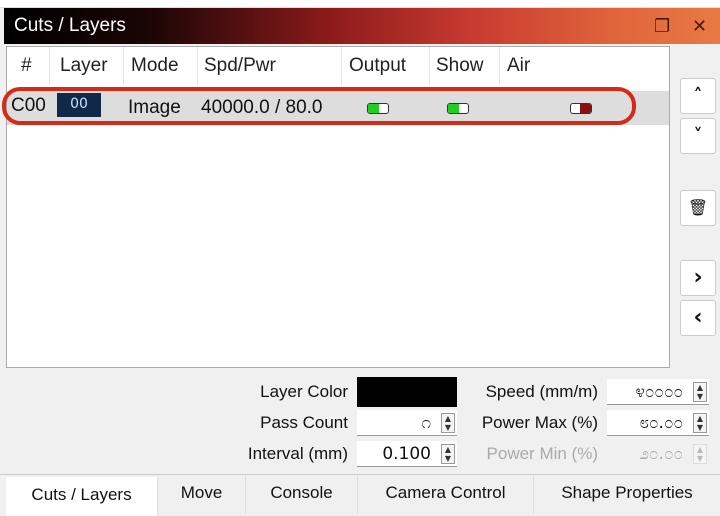 The height and width of the screenshot is (516, 720). I want to click on layer-side-buttons: ˄ ˅ 🗑 › ‹, so click(696, 207).